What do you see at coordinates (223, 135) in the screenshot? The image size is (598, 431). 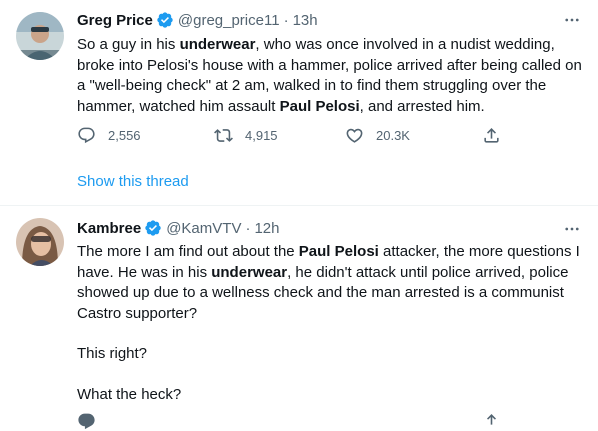 I see `retweet-icon` at bounding box center [223, 135].